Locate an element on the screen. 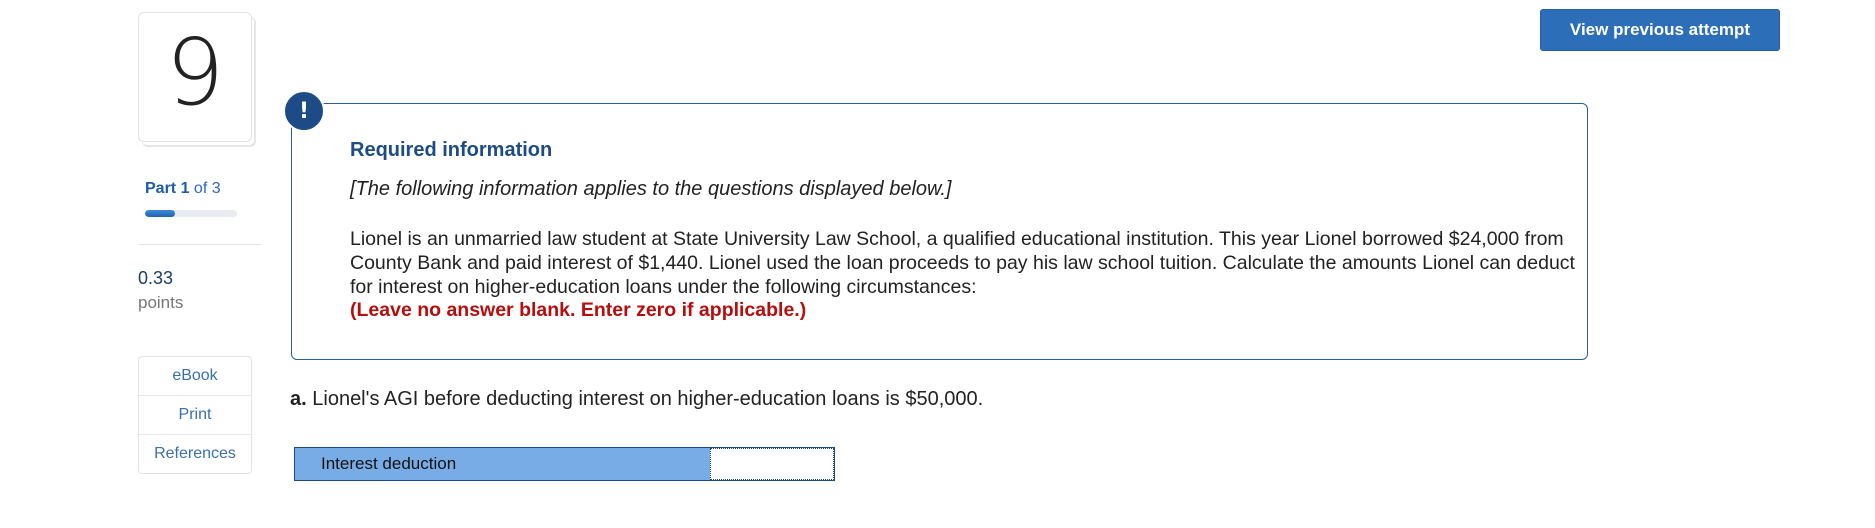  points-value: 0.33 is located at coordinates (156, 278).